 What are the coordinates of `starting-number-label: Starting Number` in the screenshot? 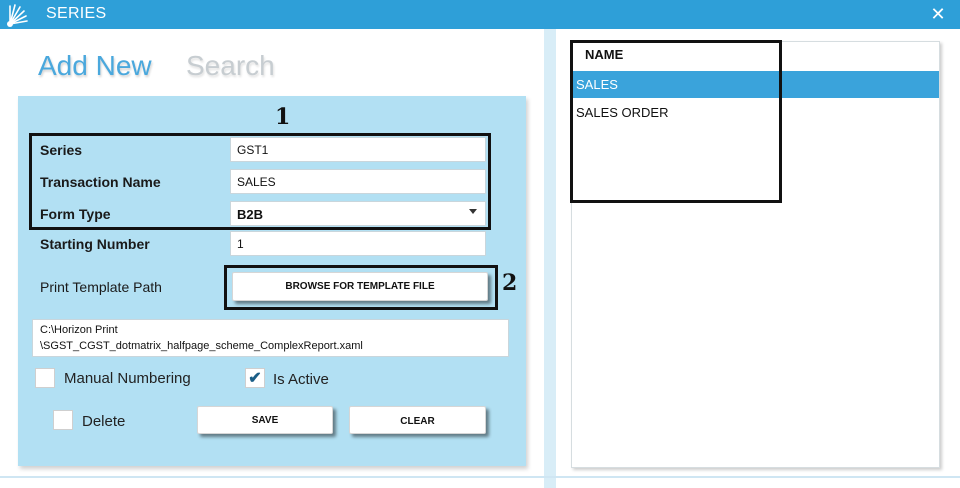 It's located at (95, 244).